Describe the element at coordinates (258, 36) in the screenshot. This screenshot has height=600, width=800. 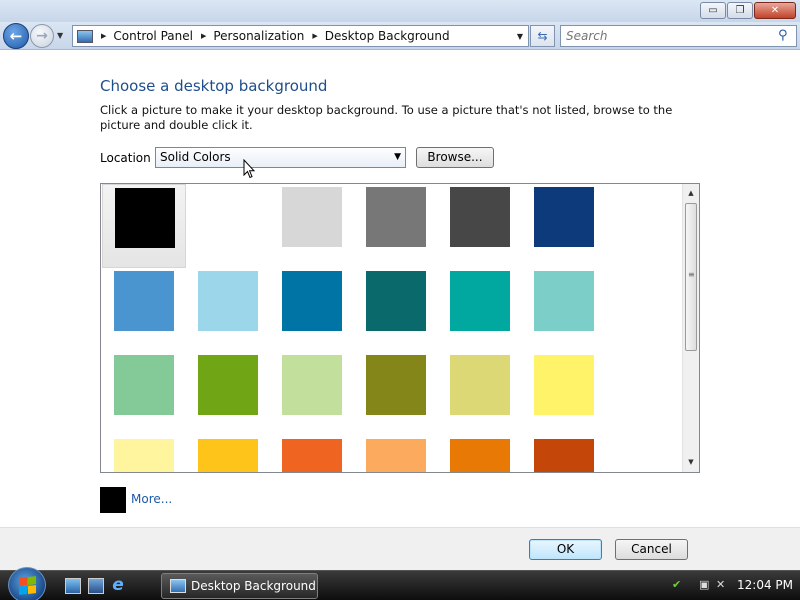
I see `breadcrumb-personalization: Personalization` at that location.